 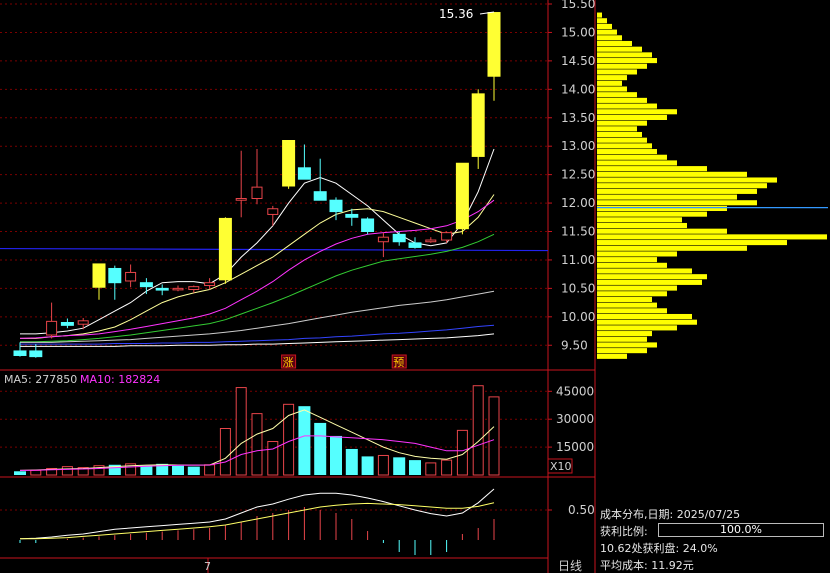 What do you see at coordinates (575, 419) in the screenshot?
I see `volume-tick-label: 30000` at bounding box center [575, 419].